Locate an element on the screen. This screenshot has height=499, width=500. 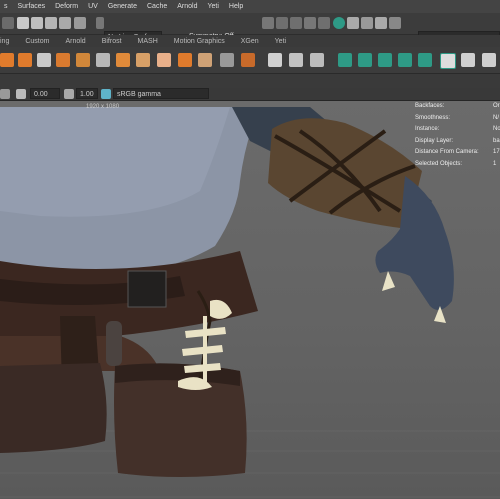
hud-row-distance: Distance From Camera: 17 is located at coordinates (457, 152).